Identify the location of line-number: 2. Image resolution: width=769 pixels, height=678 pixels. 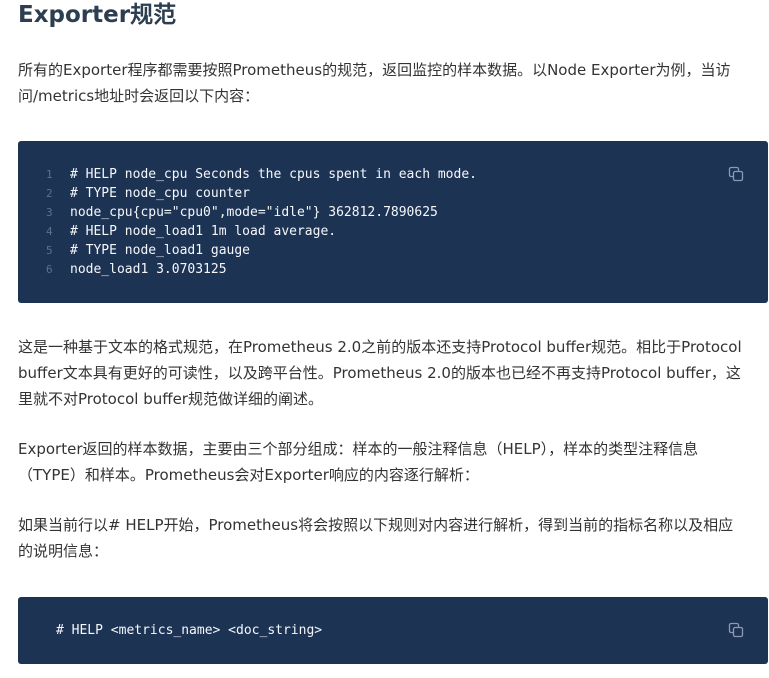
(49, 193).